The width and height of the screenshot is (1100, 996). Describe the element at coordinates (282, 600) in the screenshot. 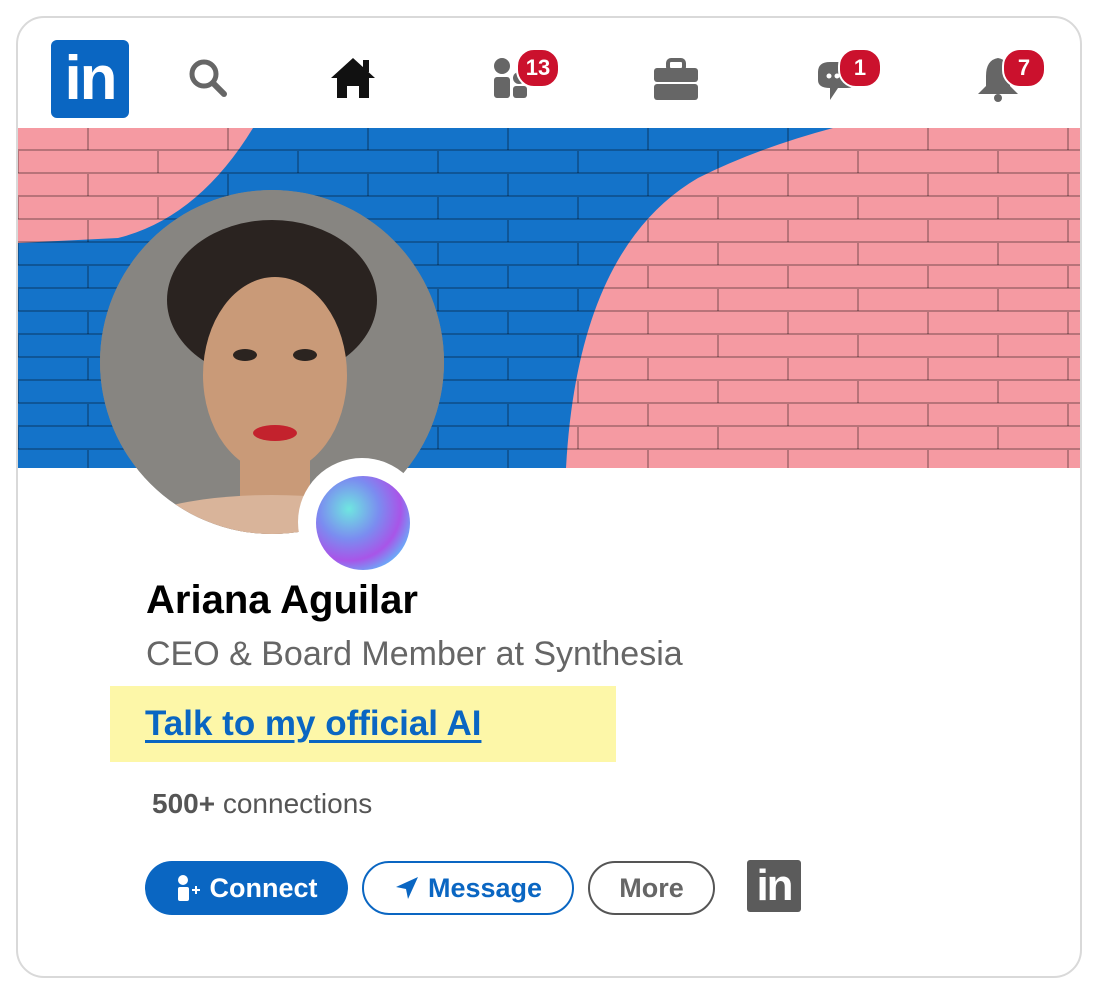

I see `profile-name: Ariana Aguilar` at that location.